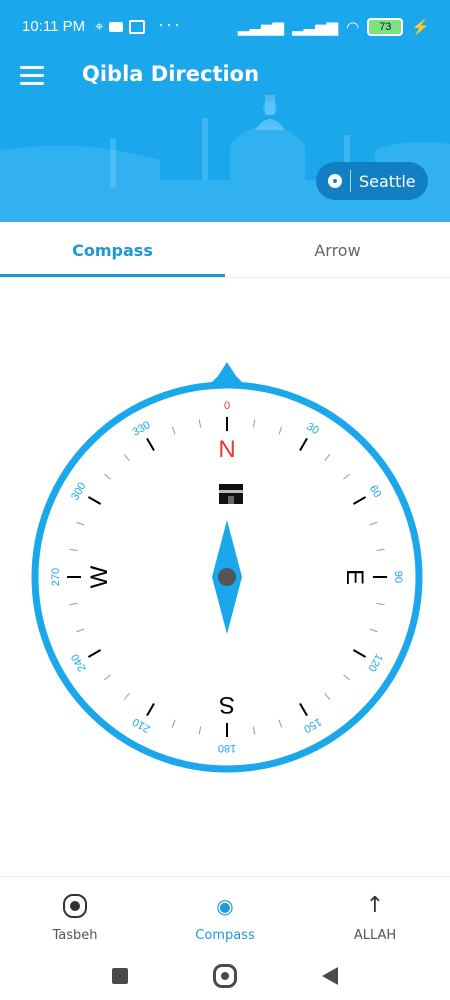 The width and height of the screenshot is (450, 1000). What do you see at coordinates (99, 576) in the screenshot?
I see `compass-cardinal-w: W` at bounding box center [99, 576].